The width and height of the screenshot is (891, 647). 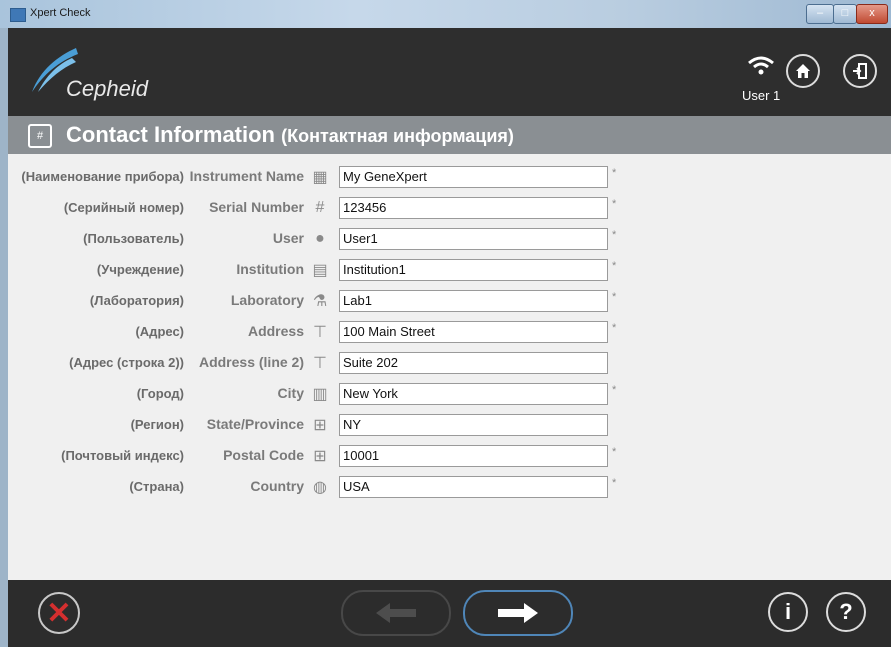 I want to click on field-label-en: Country, so click(x=277, y=486).